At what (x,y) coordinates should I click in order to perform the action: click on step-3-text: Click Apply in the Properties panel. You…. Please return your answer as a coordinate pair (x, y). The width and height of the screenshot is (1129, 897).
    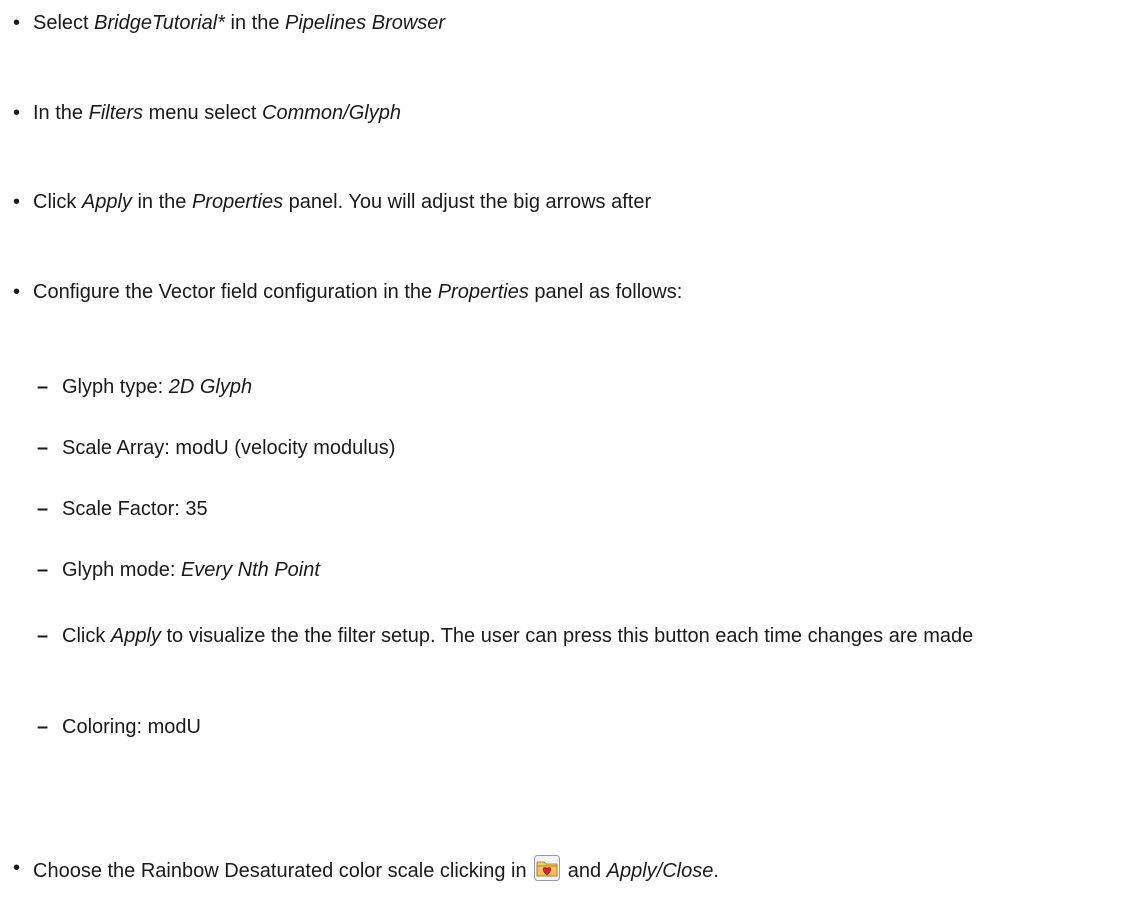
    Looking at the image, I should click on (342, 202).